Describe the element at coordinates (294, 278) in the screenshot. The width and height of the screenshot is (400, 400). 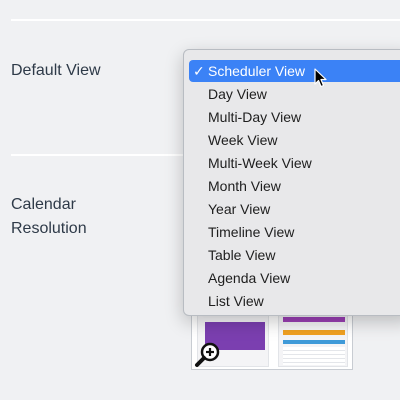
I see `dropdown-option-agenda-view: Agenda View` at that location.